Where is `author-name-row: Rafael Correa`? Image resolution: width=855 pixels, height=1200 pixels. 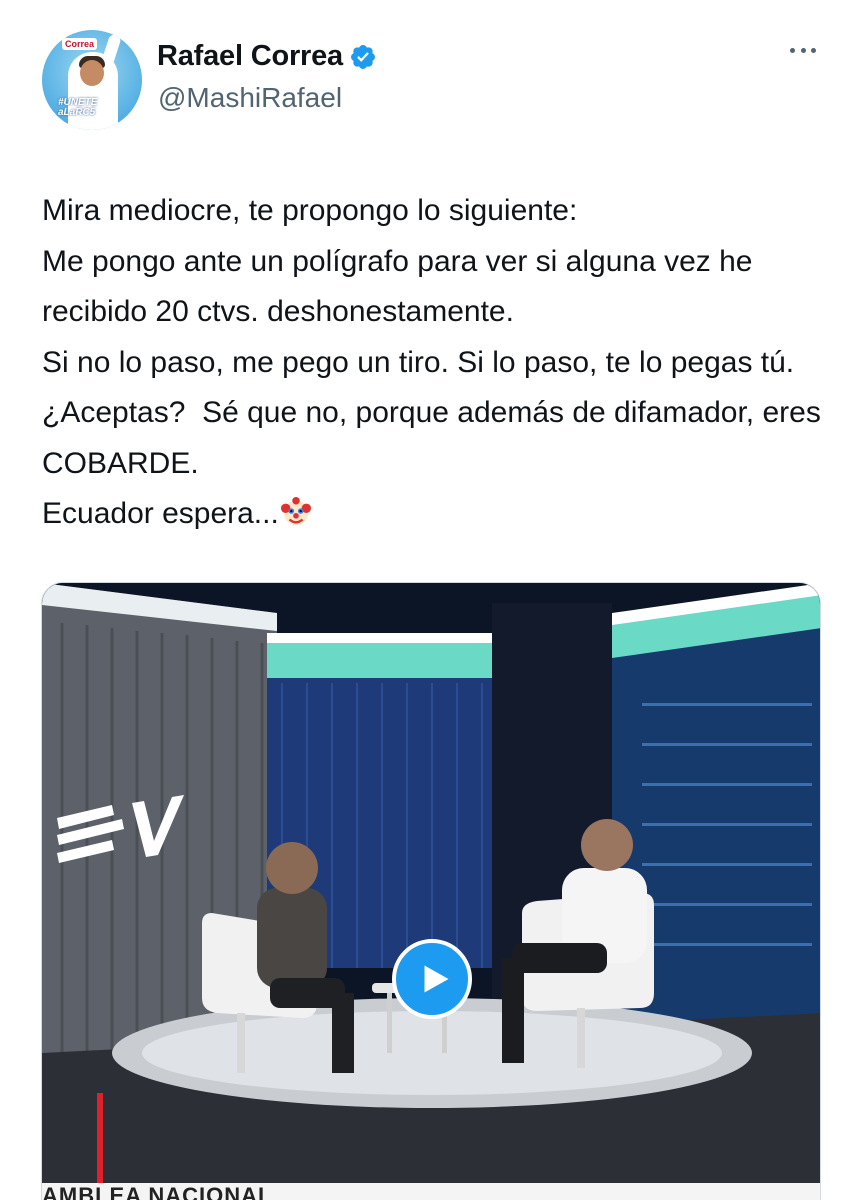
author-name-row: Rafael Correa is located at coordinates (267, 56).